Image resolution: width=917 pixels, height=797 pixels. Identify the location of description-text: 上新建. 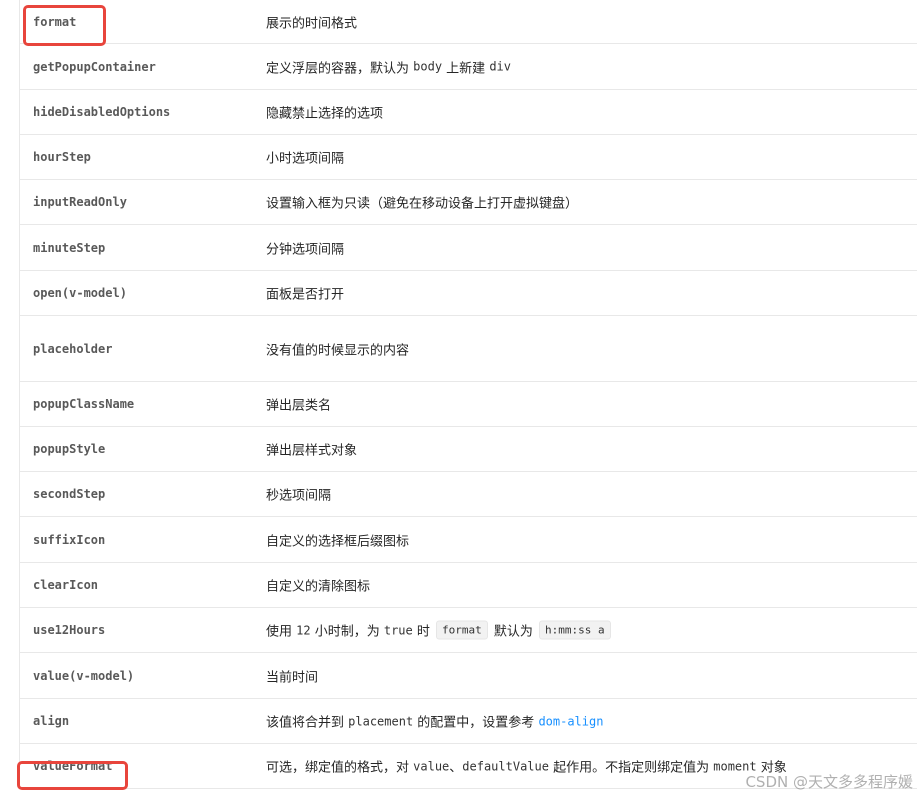
(466, 68).